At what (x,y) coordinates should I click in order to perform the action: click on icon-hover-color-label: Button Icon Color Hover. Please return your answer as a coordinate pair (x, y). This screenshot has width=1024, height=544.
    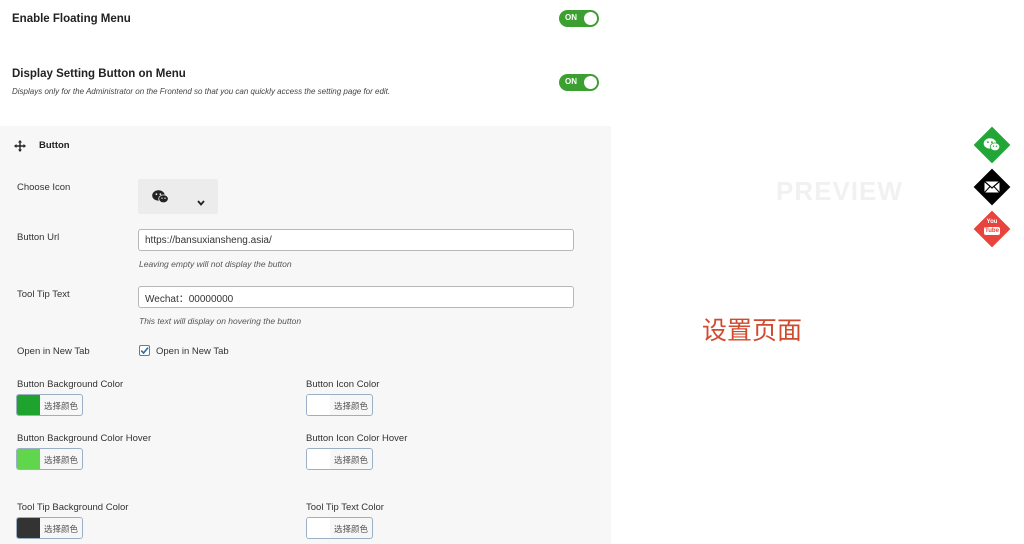
    Looking at the image, I should click on (357, 438).